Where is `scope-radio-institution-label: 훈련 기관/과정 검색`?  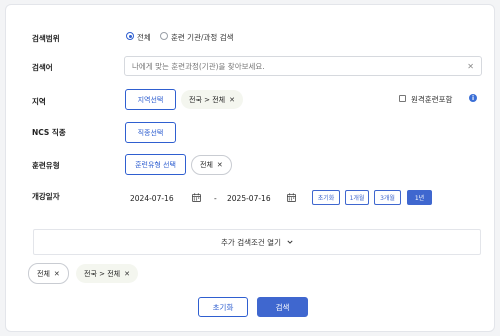
scope-radio-institution-label: 훈련 기관/과정 검색 is located at coordinates (202, 37).